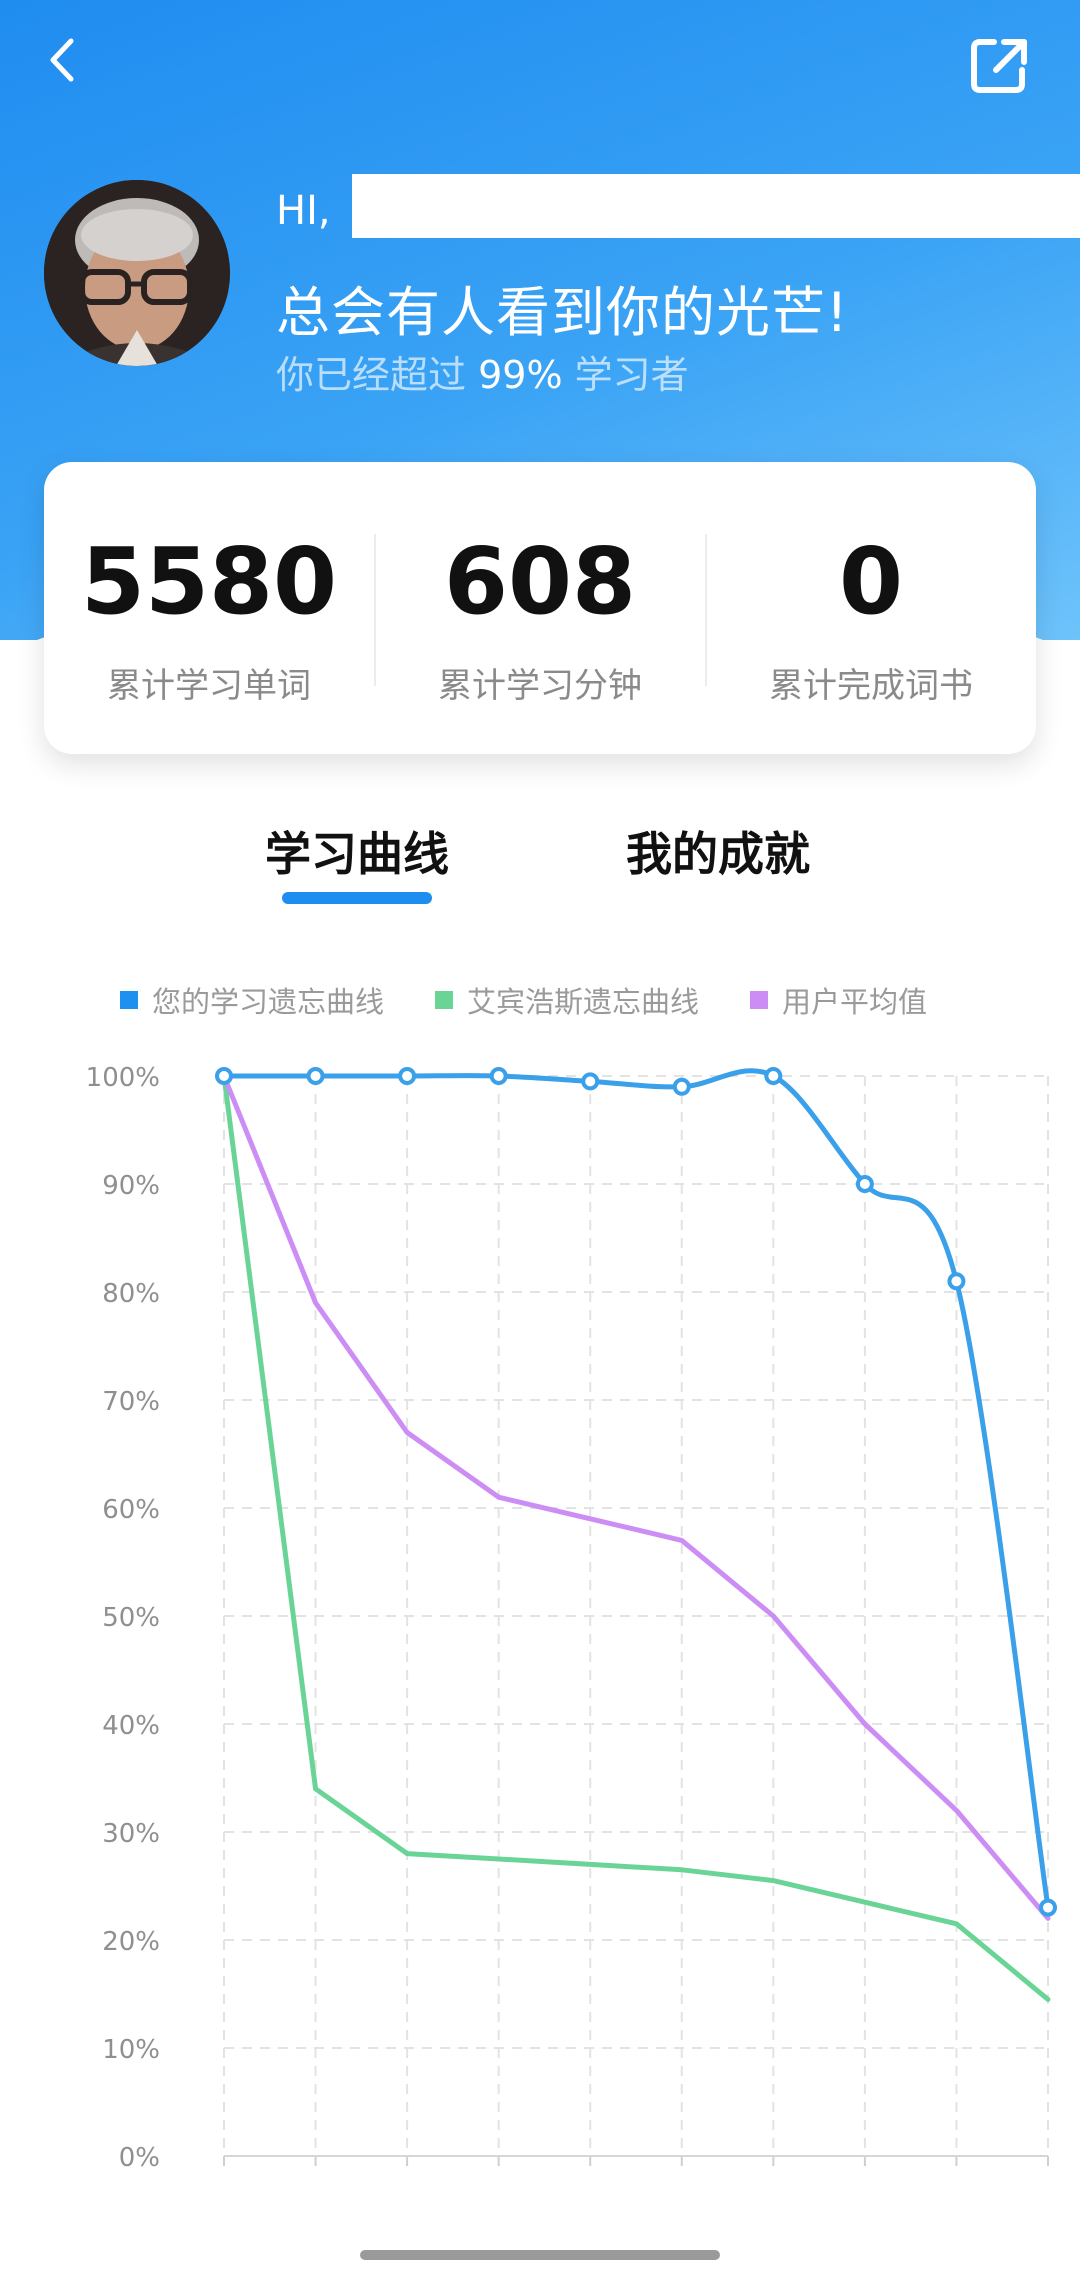  What do you see at coordinates (131, 1726) in the screenshot?
I see `y-tick-label: 40%` at bounding box center [131, 1726].